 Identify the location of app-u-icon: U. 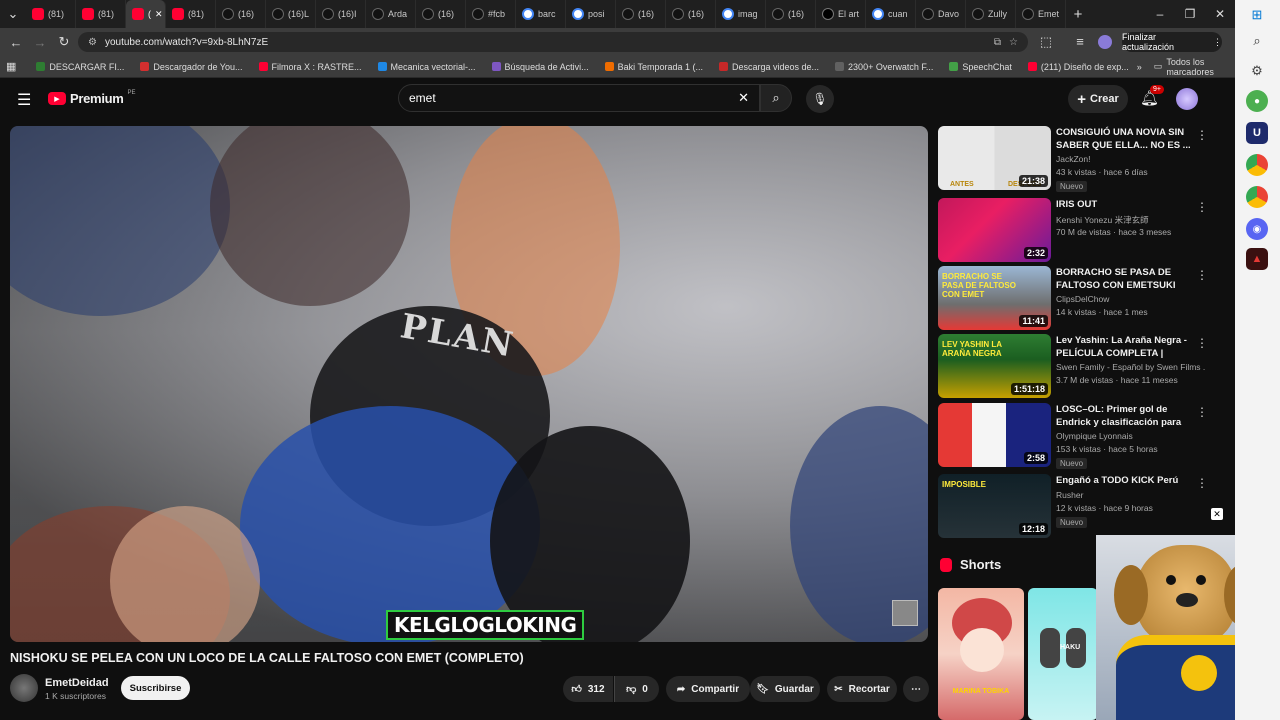
(1257, 133).